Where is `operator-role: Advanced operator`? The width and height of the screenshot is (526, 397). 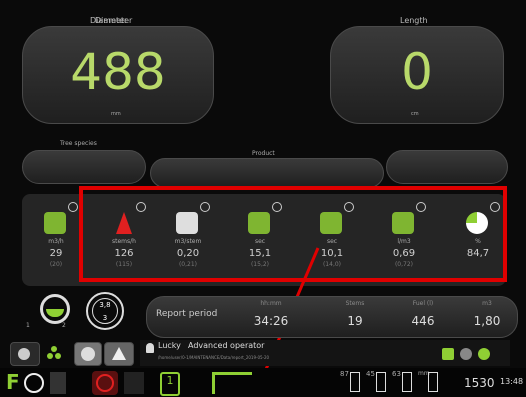
operator-role: Advanced operator is located at coordinates (226, 345).